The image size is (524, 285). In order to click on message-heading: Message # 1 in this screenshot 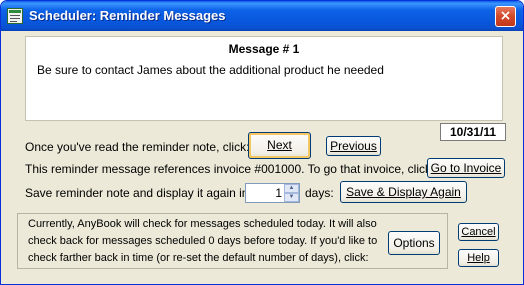, I will do `click(264, 49)`.